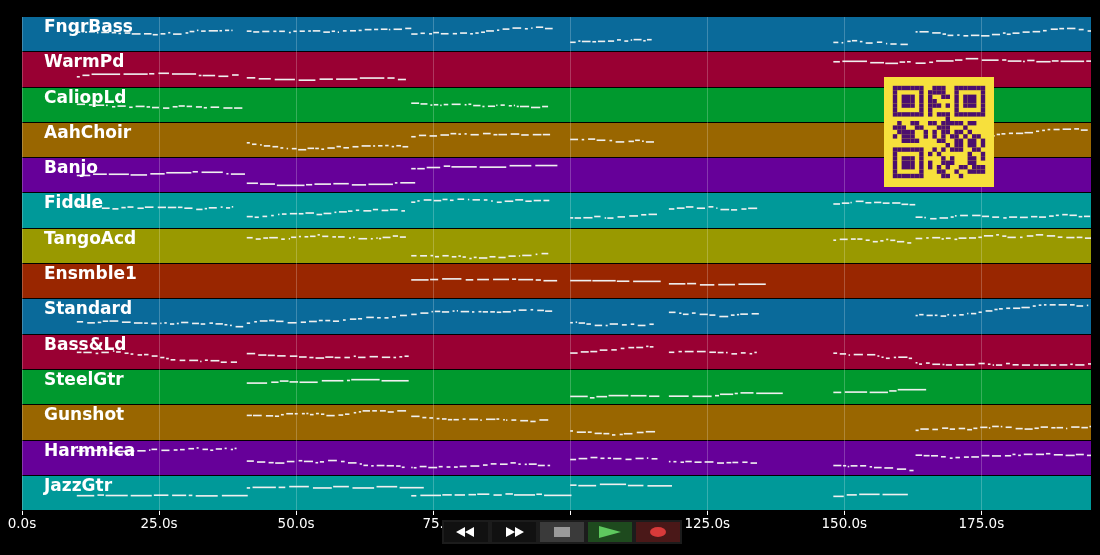  Describe the element at coordinates (939, 132) in the screenshot. I see `qr-code-icon` at that location.